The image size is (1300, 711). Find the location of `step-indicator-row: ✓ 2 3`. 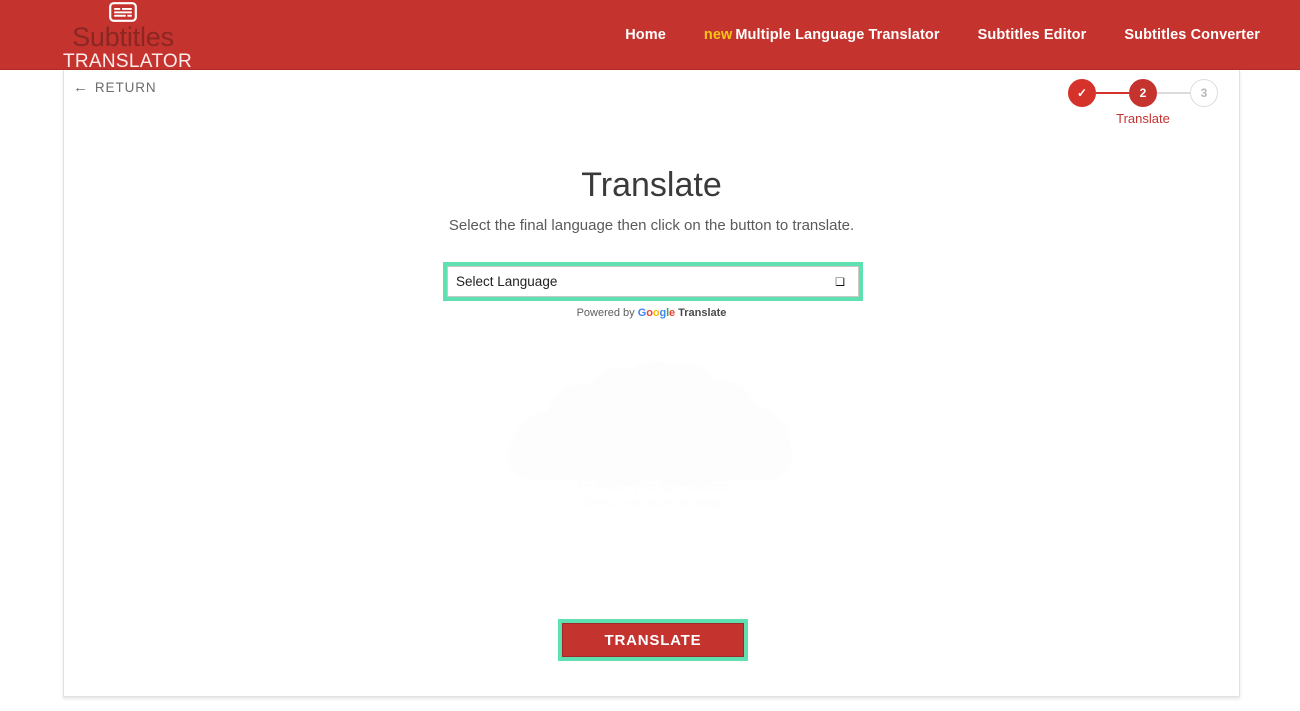

step-indicator-row: ✓ 2 3 is located at coordinates (1143, 93).